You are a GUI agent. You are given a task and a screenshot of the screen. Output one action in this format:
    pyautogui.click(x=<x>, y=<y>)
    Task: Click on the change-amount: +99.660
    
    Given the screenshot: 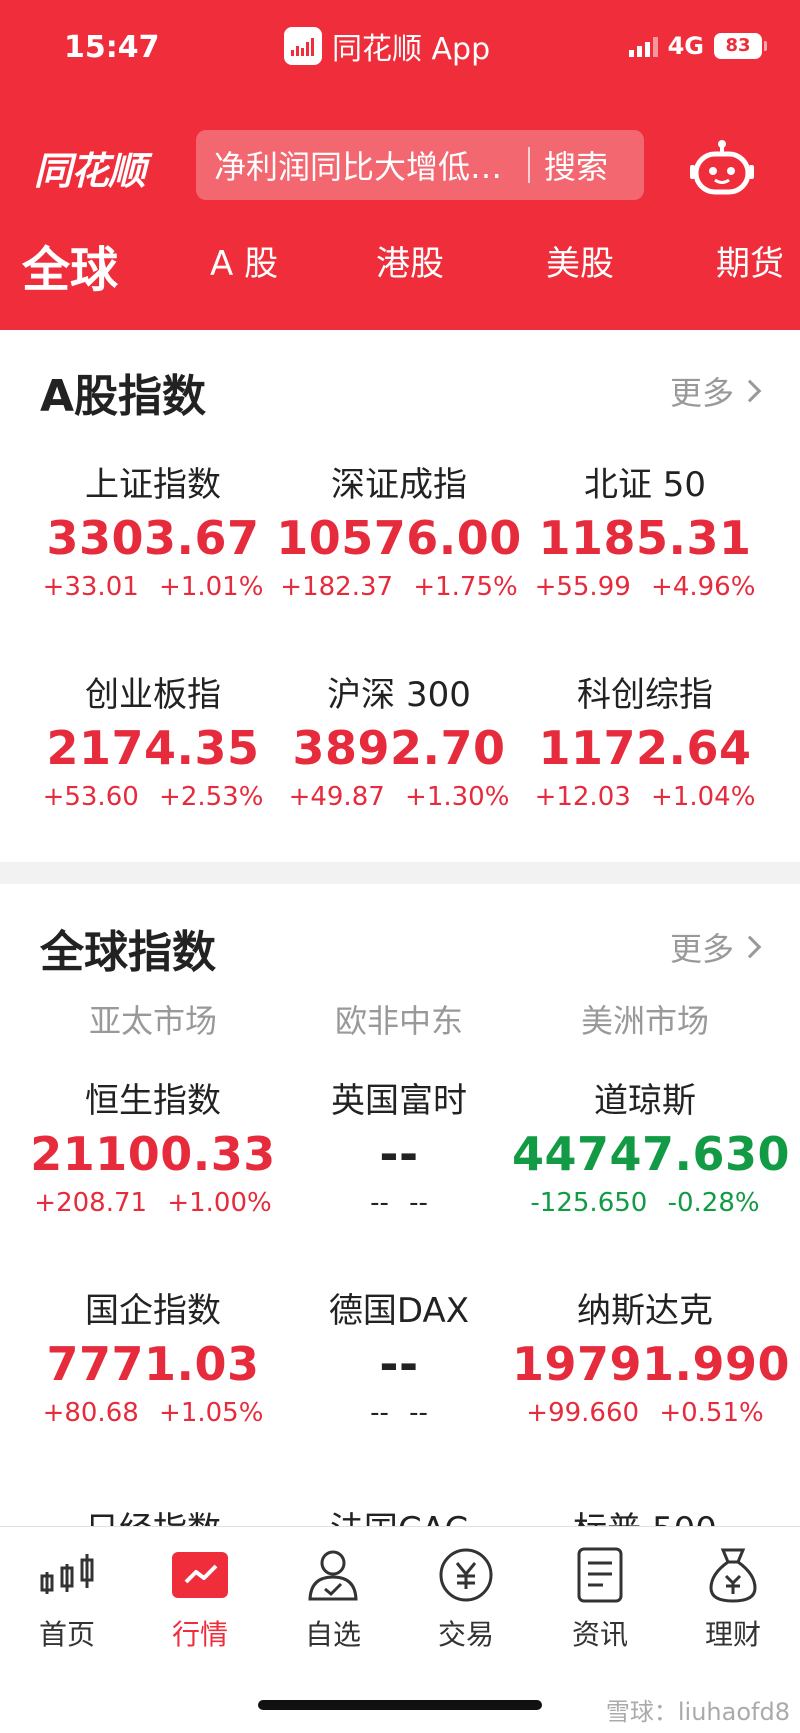 What is the action you would take?
    pyautogui.click(x=583, y=1413)
    